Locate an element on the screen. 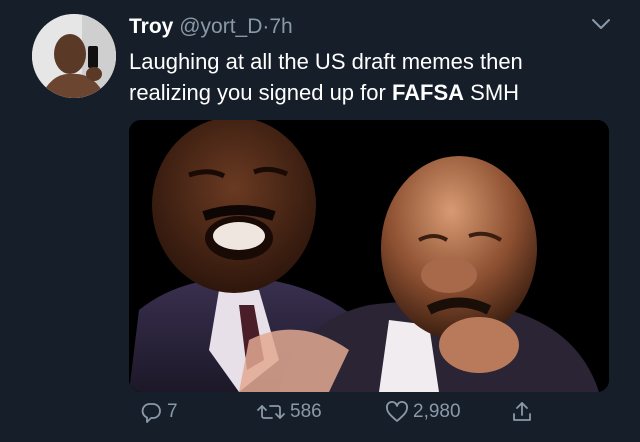 This screenshot has width=640, height=442. tweet-actions: 7 586 2,980 is located at coordinates (369, 412).